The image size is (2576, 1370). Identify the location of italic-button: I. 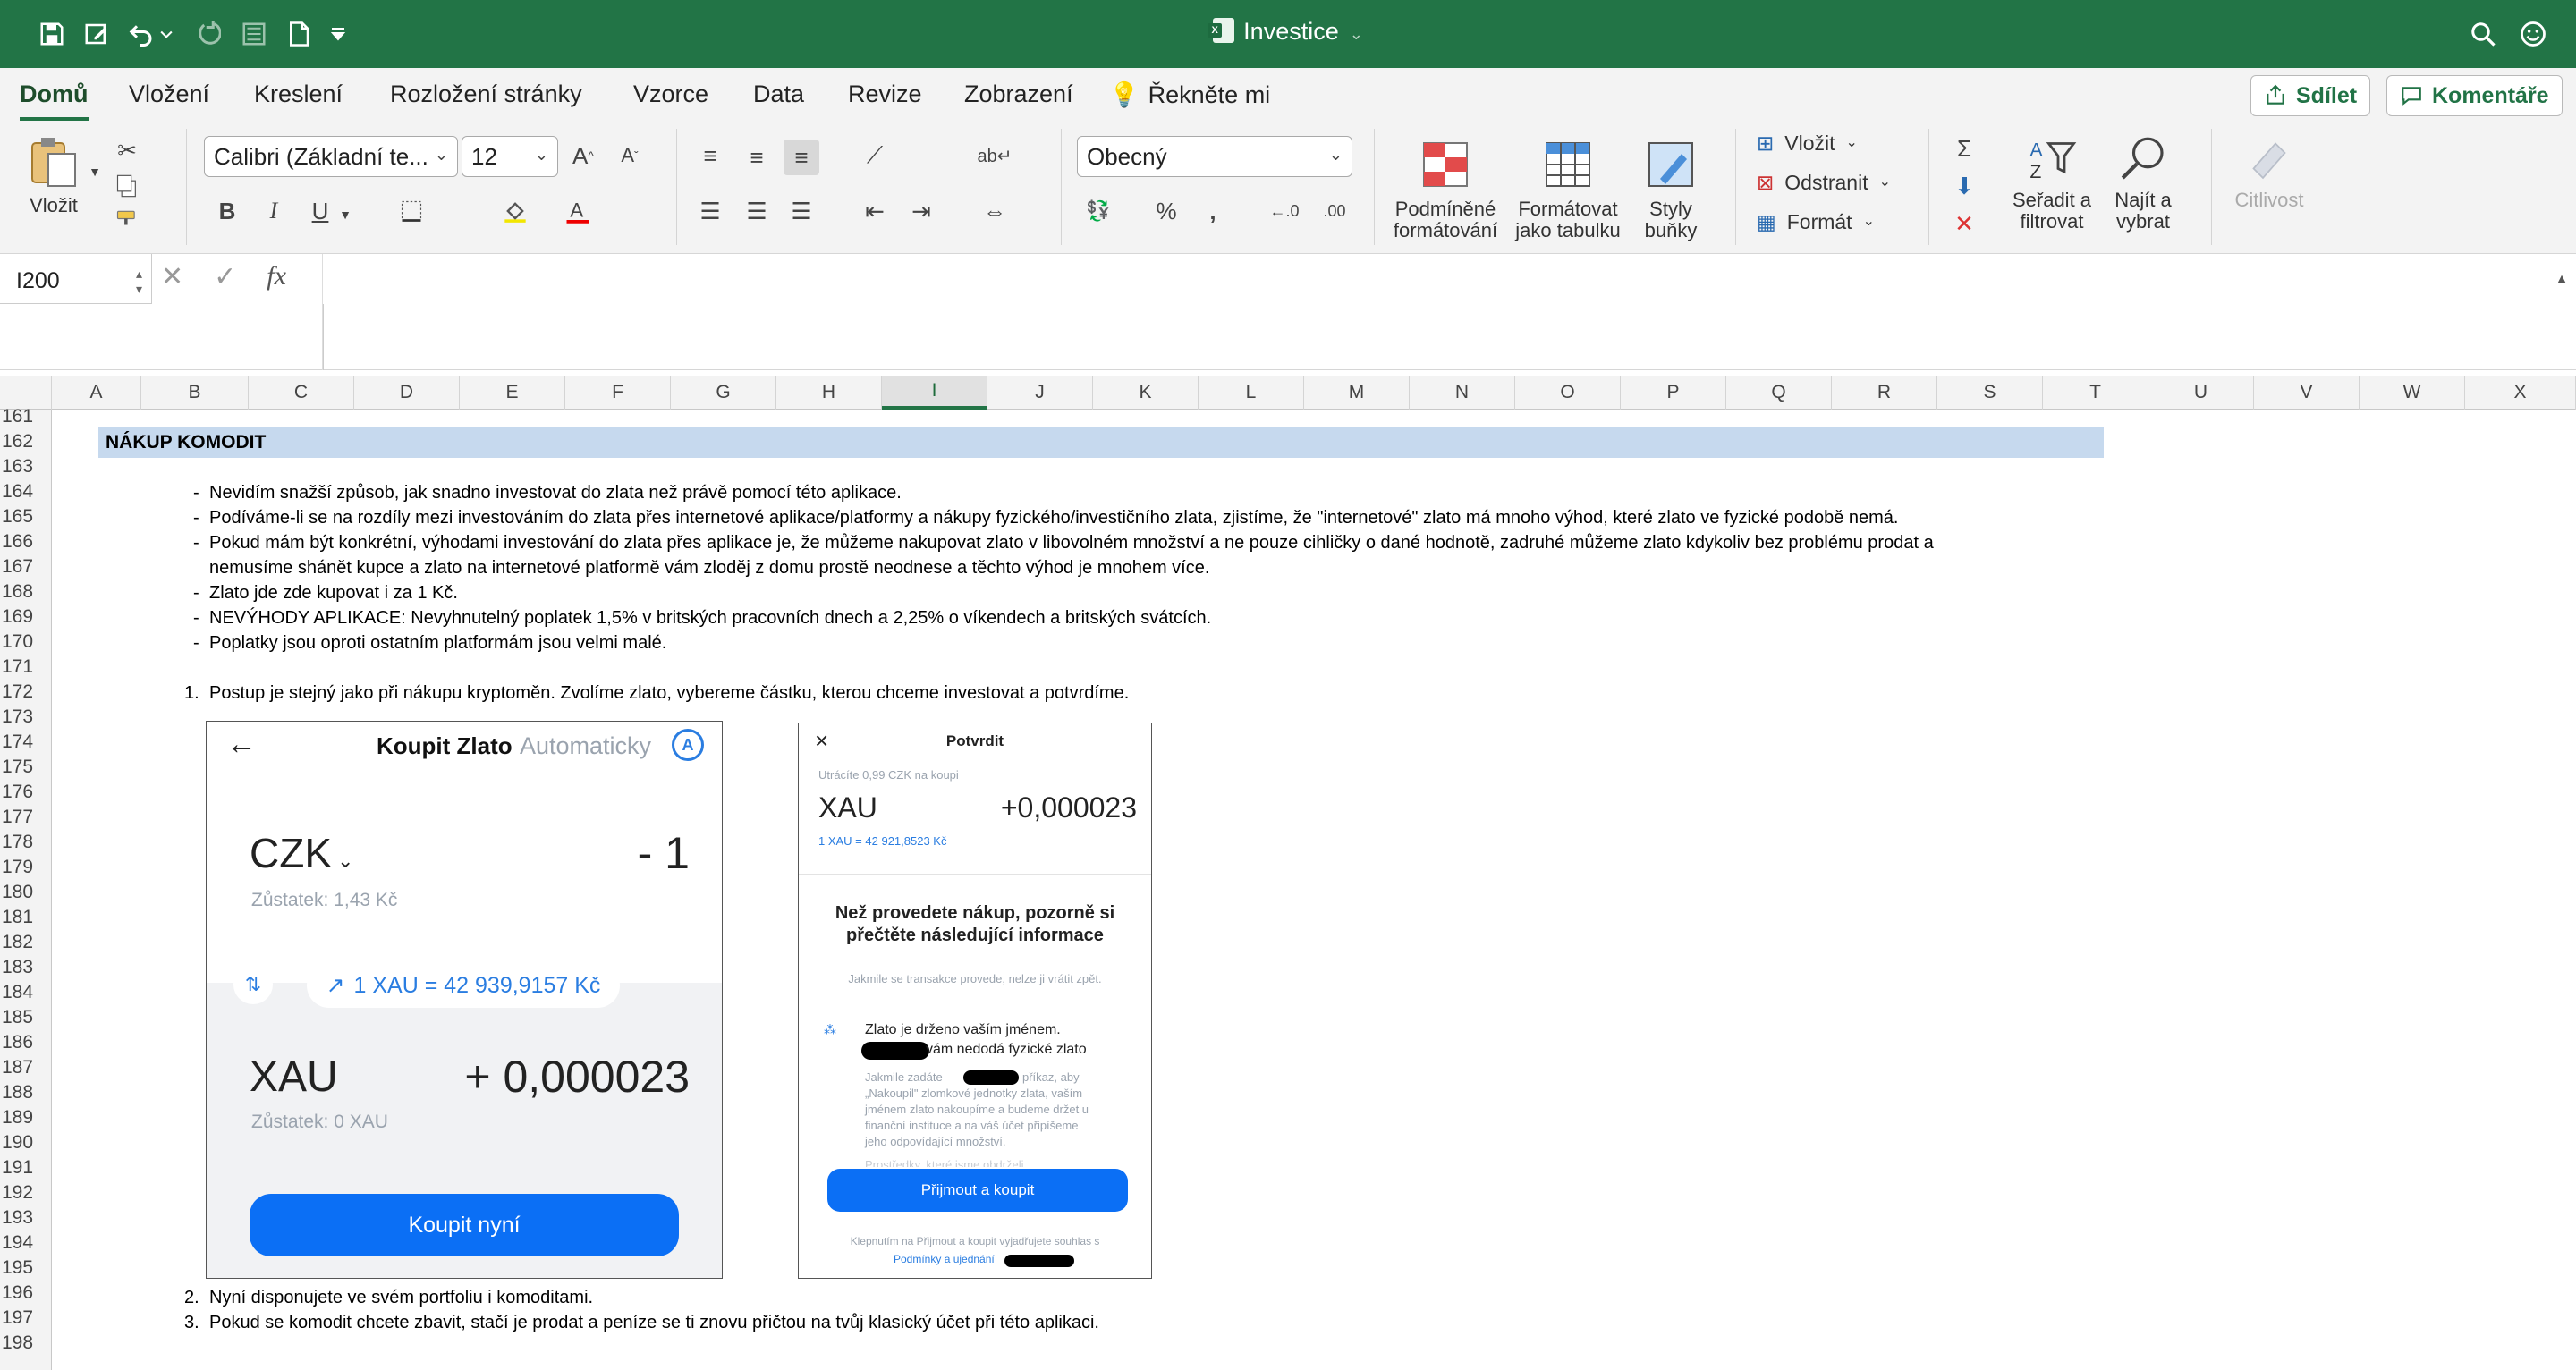
(274, 211).